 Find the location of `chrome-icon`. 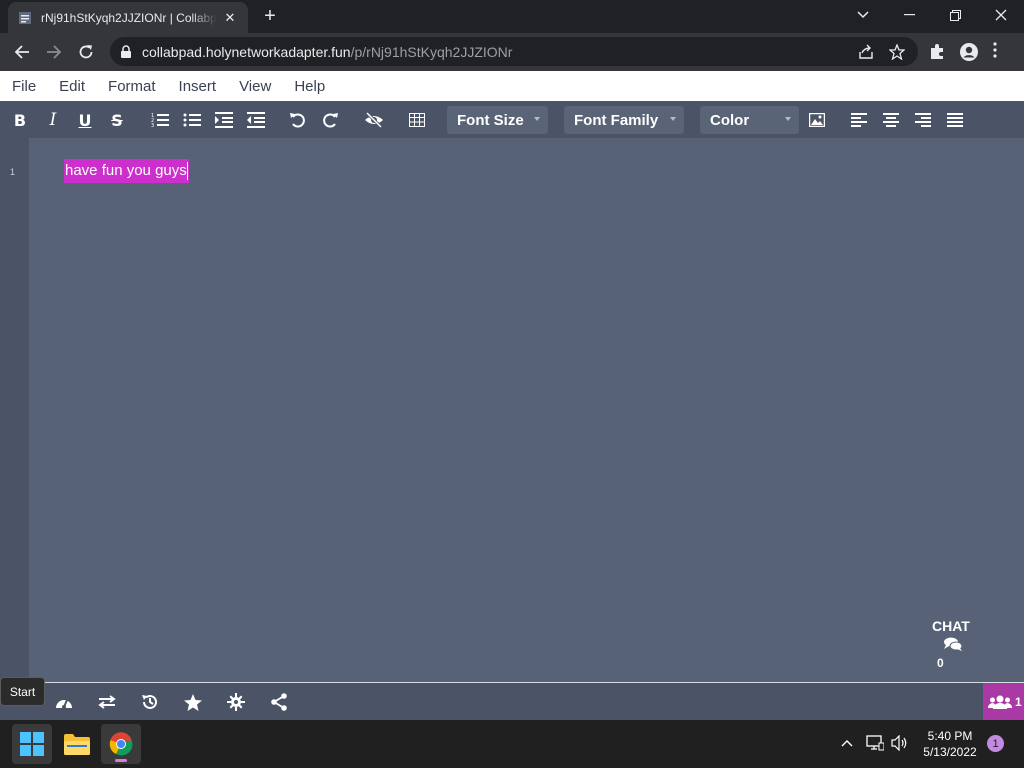

chrome-icon is located at coordinates (121, 744).